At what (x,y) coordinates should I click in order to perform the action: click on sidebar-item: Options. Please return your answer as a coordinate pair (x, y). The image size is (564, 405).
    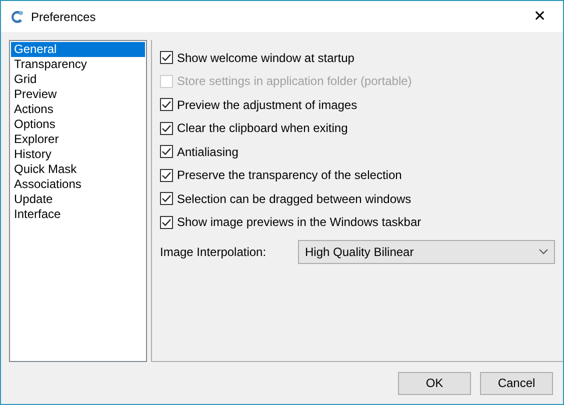
    Looking at the image, I should click on (78, 124).